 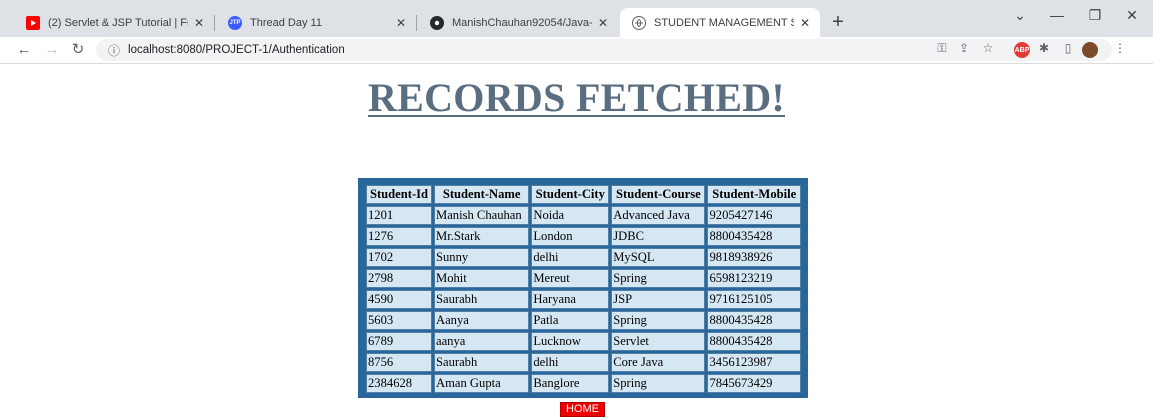 I want to click on back-icon: ←, so click(x=24, y=50).